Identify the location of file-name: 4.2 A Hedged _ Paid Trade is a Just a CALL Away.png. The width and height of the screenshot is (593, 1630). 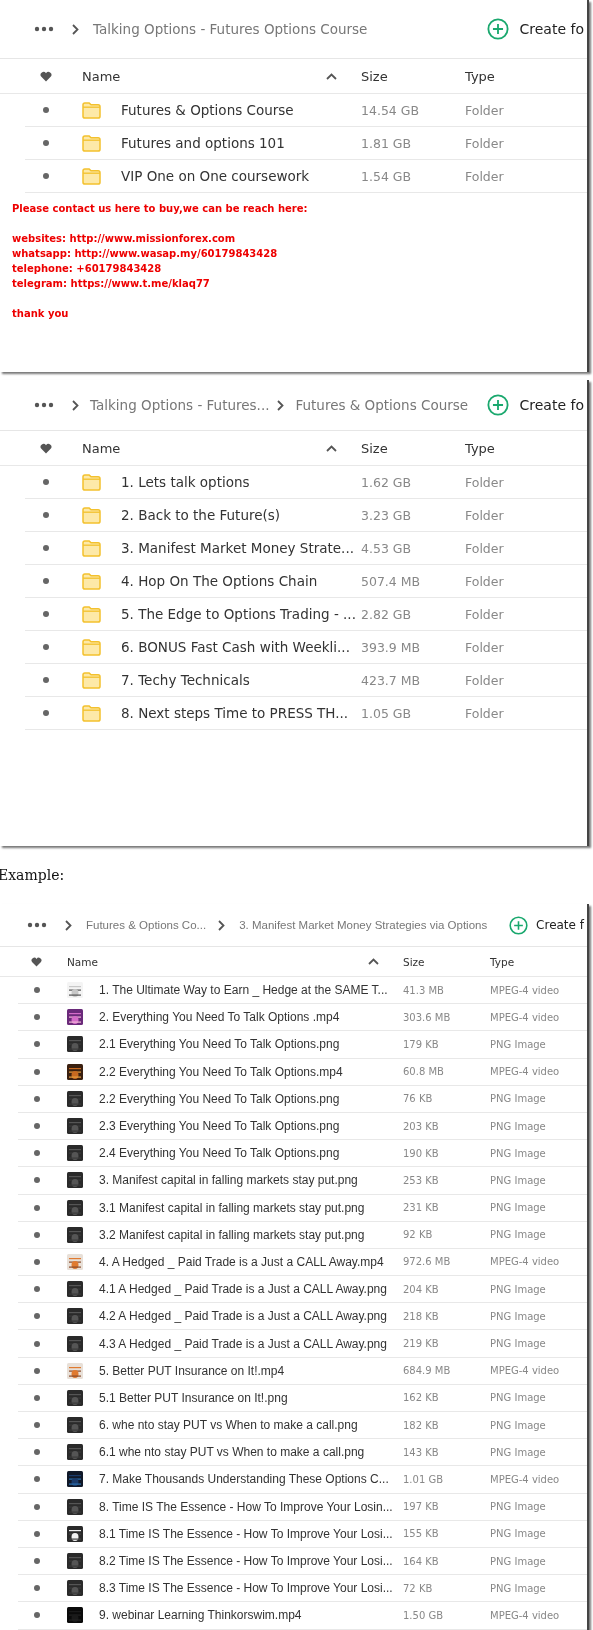
(251, 1316).